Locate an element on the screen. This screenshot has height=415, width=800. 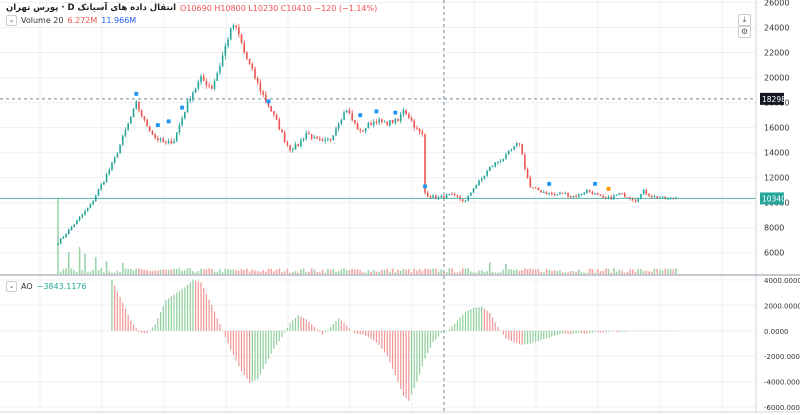
scroll-to-latest-icon: ⤓ is located at coordinates (744, 20).